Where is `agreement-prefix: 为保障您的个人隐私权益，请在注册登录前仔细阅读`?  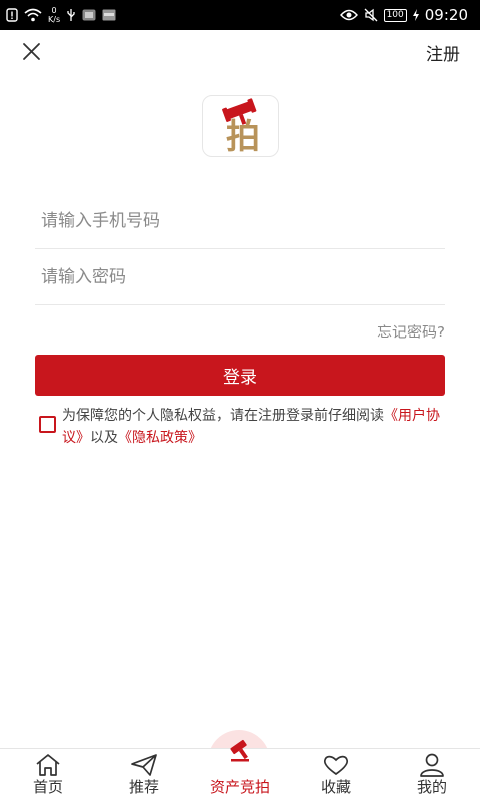
agreement-prefix: 为保障您的个人隐私权益，请在注册登录前仔细阅读 is located at coordinates (223, 416).